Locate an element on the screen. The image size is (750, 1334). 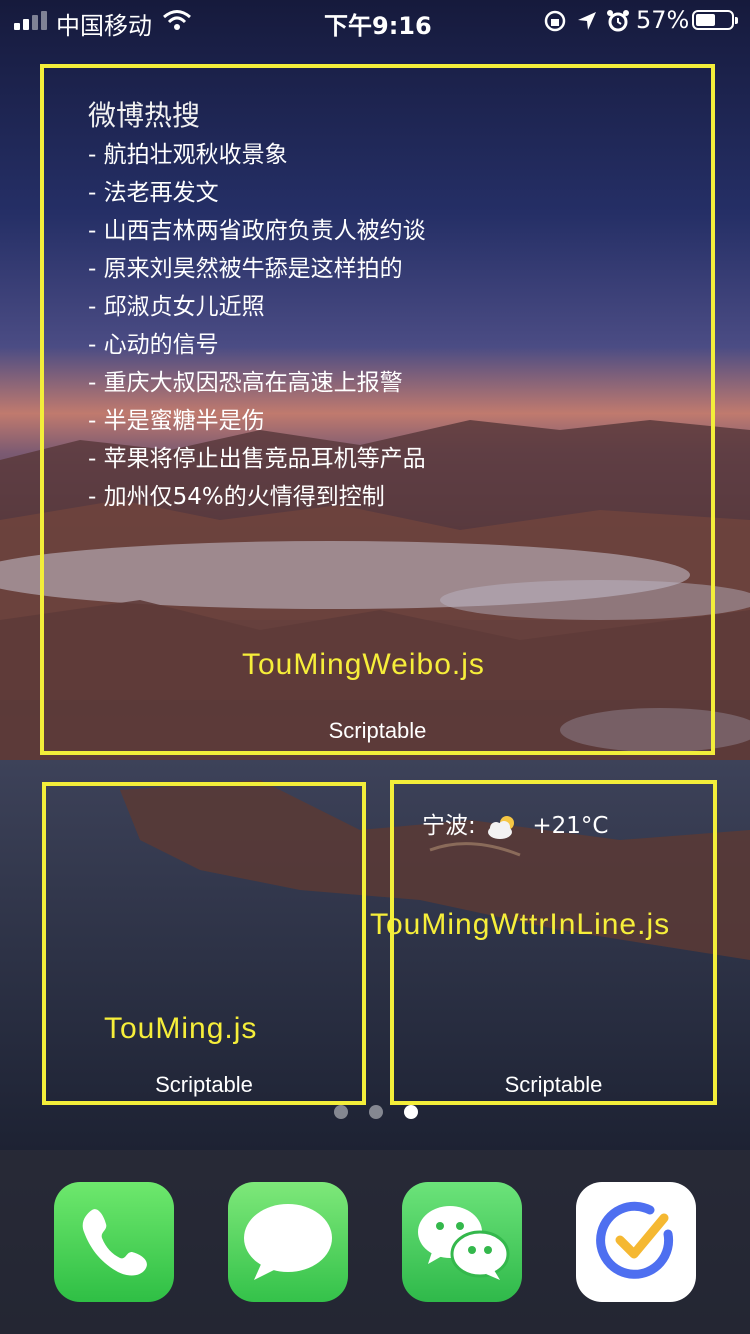
rotation-lock-icon is located at coordinates (555, 21).